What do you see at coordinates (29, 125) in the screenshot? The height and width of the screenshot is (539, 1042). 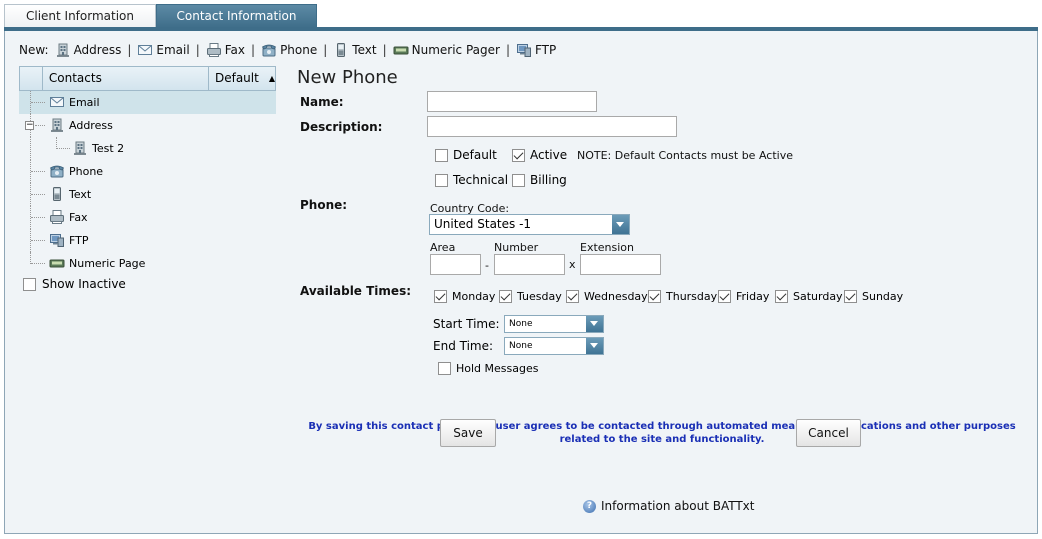 I see `collapse-toggle-icon: −` at bounding box center [29, 125].